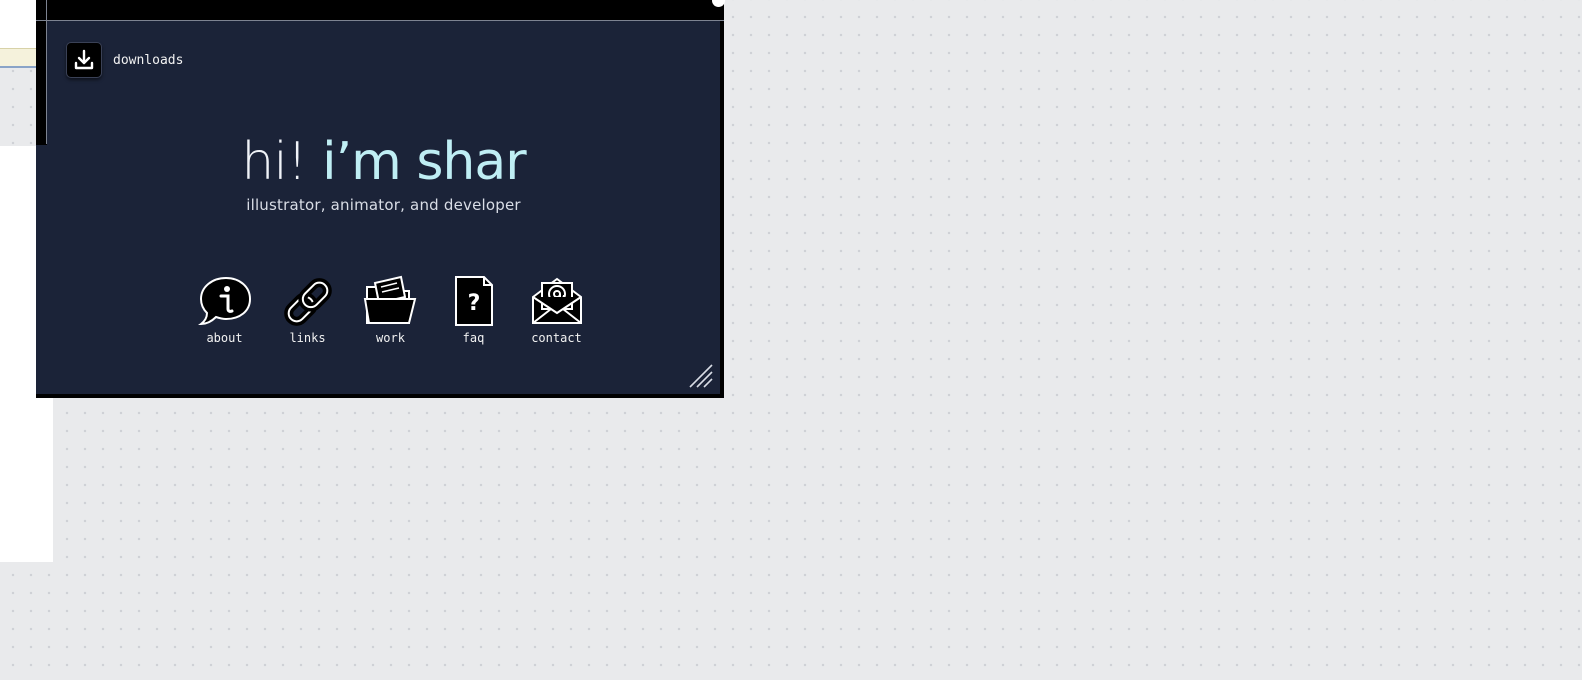 Image resolution: width=1582 pixels, height=680 pixels. I want to click on info-bubble-icon, so click(225, 302).